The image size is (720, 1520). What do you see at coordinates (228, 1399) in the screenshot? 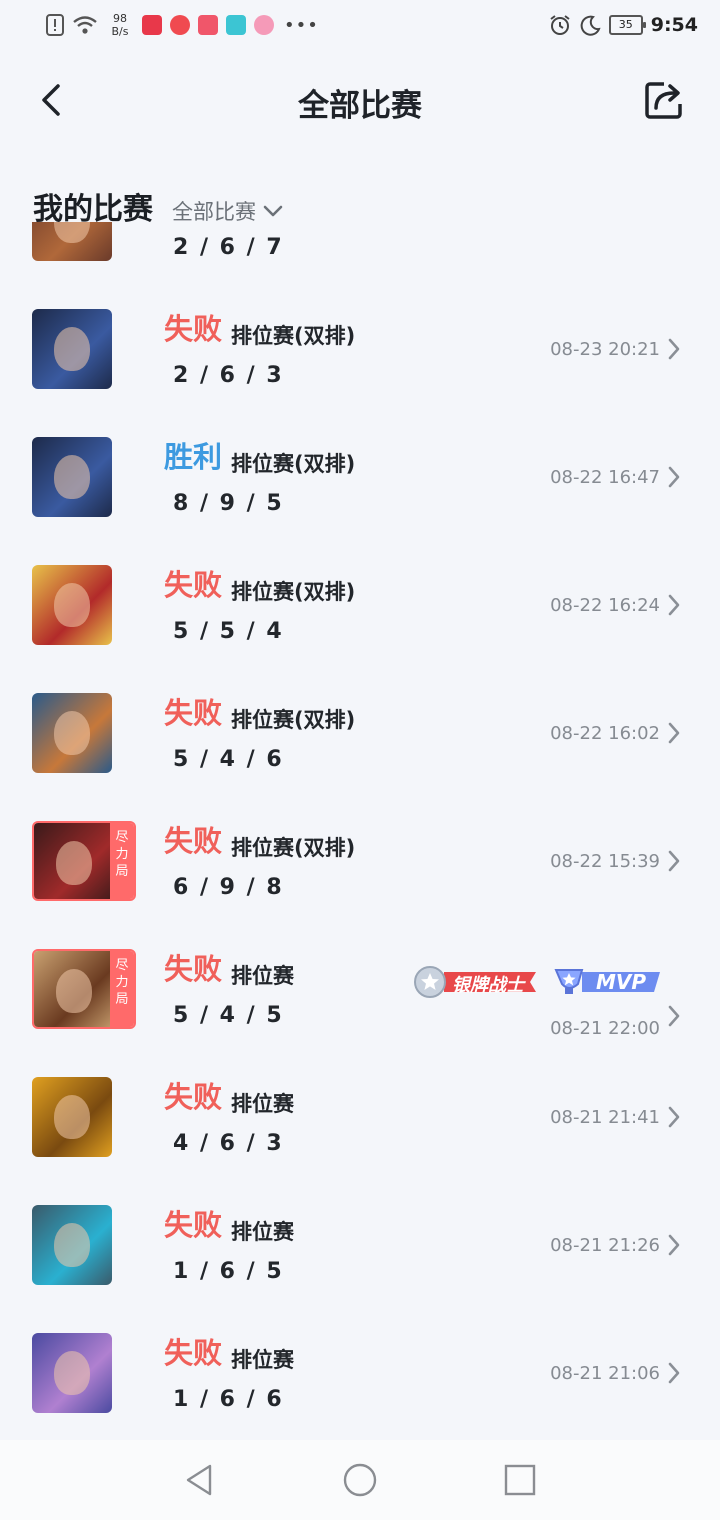
I see `match-kda: 1 / 6 / 6` at bounding box center [228, 1399].